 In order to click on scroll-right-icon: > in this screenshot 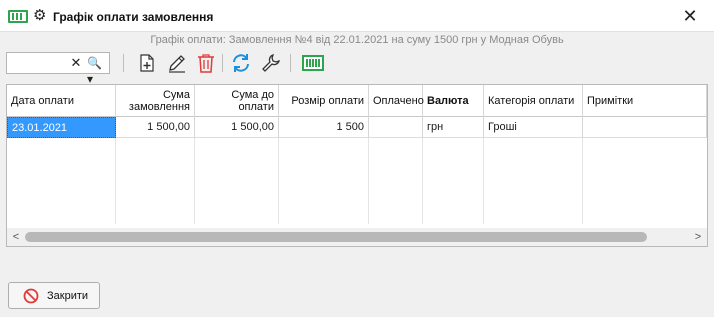, I will do `click(698, 237)`.